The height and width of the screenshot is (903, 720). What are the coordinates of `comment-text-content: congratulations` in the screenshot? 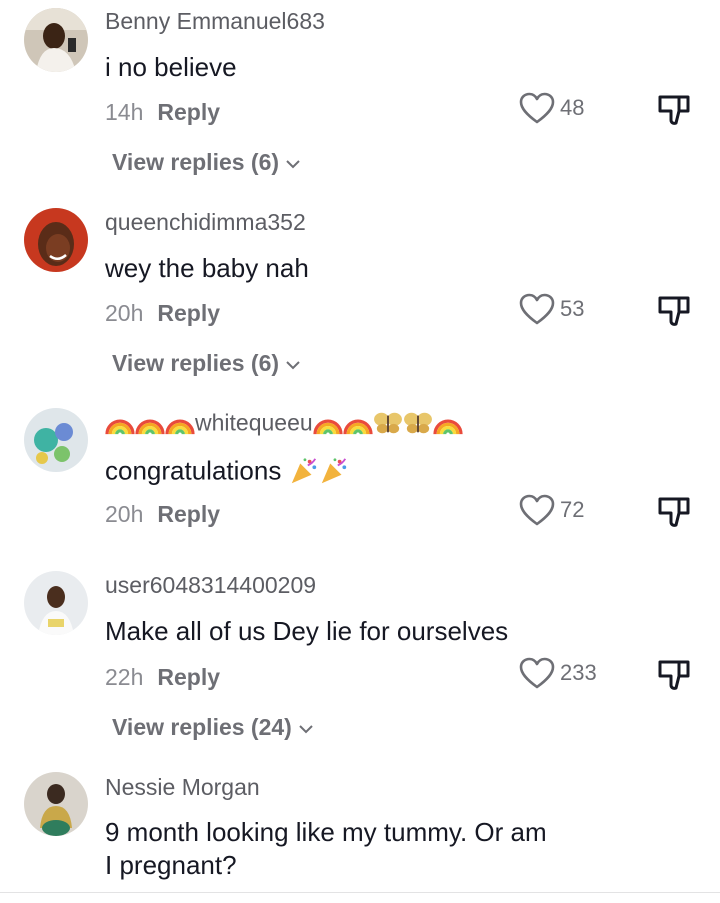 It's located at (193, 470).